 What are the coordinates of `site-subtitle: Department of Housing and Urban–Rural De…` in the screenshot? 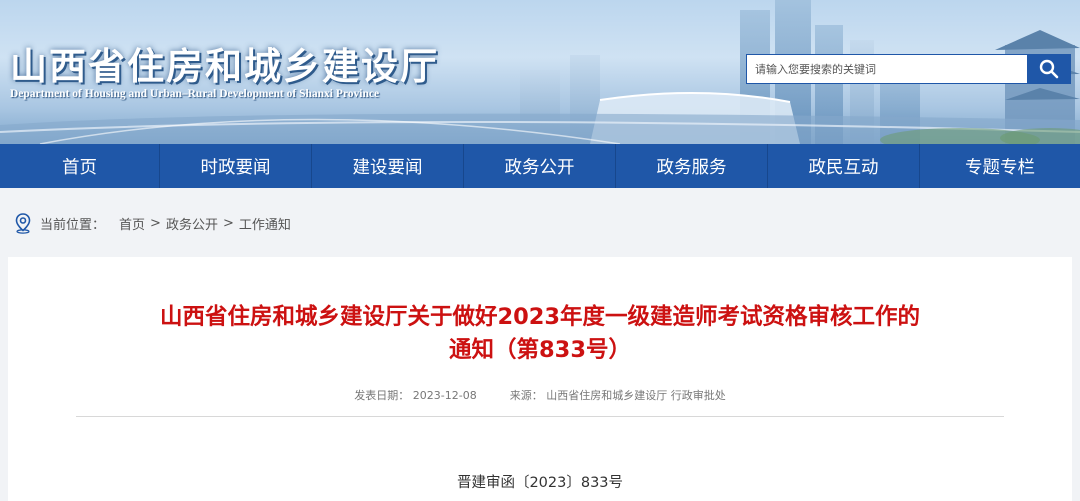 It's located at (195, 94).